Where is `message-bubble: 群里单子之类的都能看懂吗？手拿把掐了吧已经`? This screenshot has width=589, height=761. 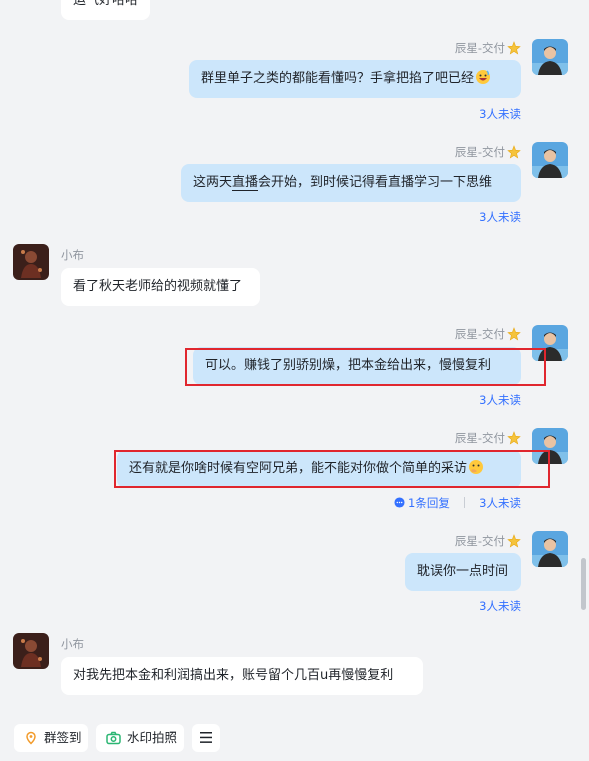
message-bubble: 群里单子之类的都能看懂吗？手拿把掐了吧已经 is located at coordinates (355, 79).